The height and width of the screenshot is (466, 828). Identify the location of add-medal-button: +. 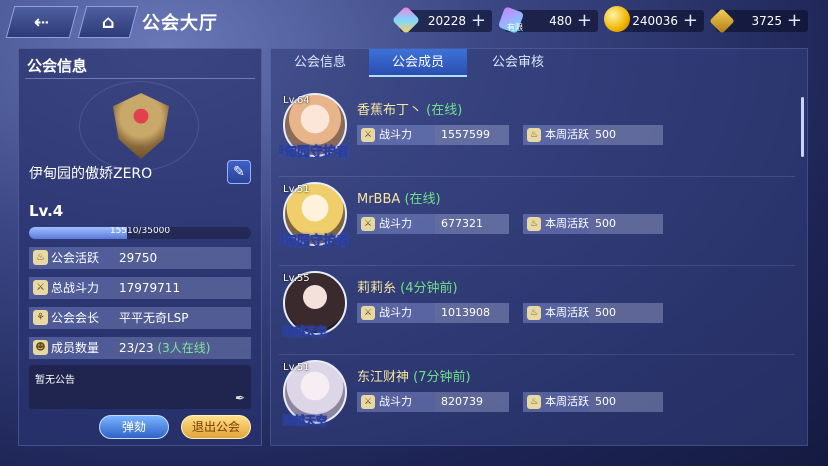
(794, 20).